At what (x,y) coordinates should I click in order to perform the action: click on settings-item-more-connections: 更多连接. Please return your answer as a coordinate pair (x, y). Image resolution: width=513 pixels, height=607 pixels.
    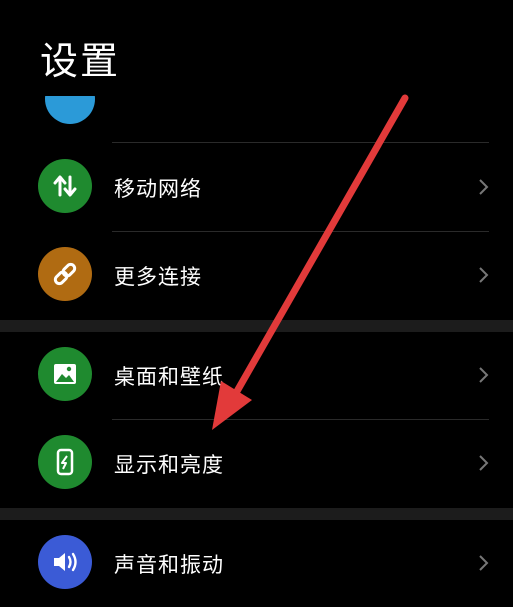
    Looking at the image, I should click on (256, 276).